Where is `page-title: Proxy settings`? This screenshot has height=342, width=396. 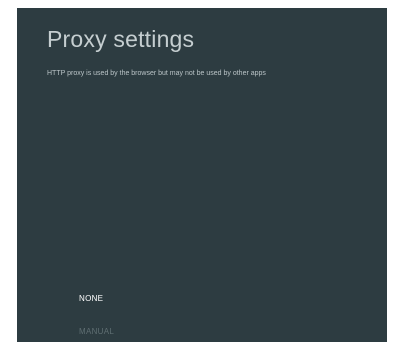
page-title: Proxy settings is located at coordinates (121, 39).